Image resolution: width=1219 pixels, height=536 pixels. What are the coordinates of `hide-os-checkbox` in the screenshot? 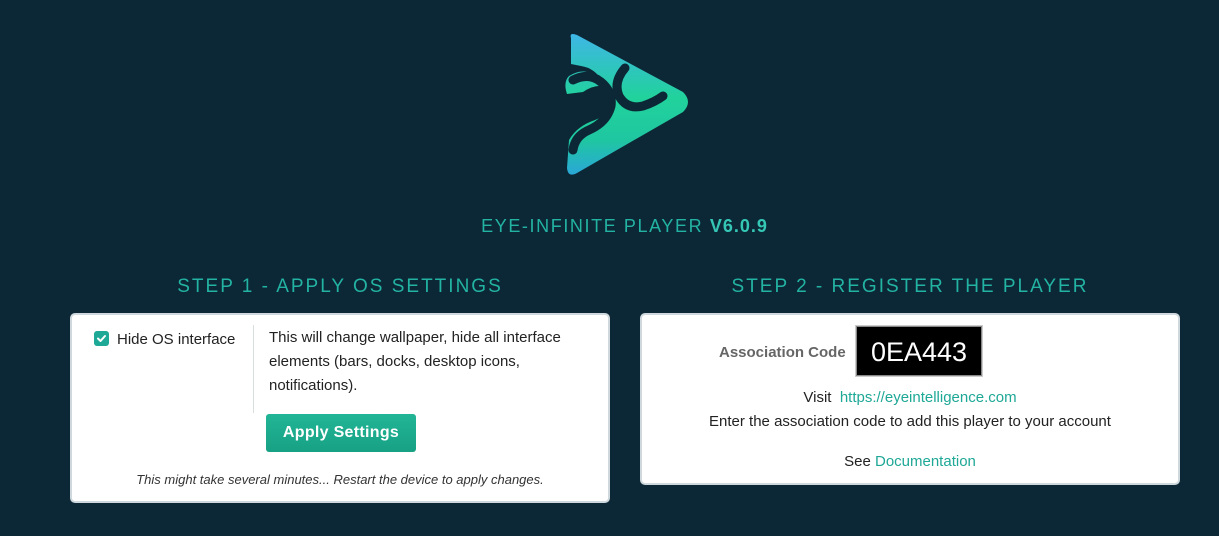 It's located at (101, 338).